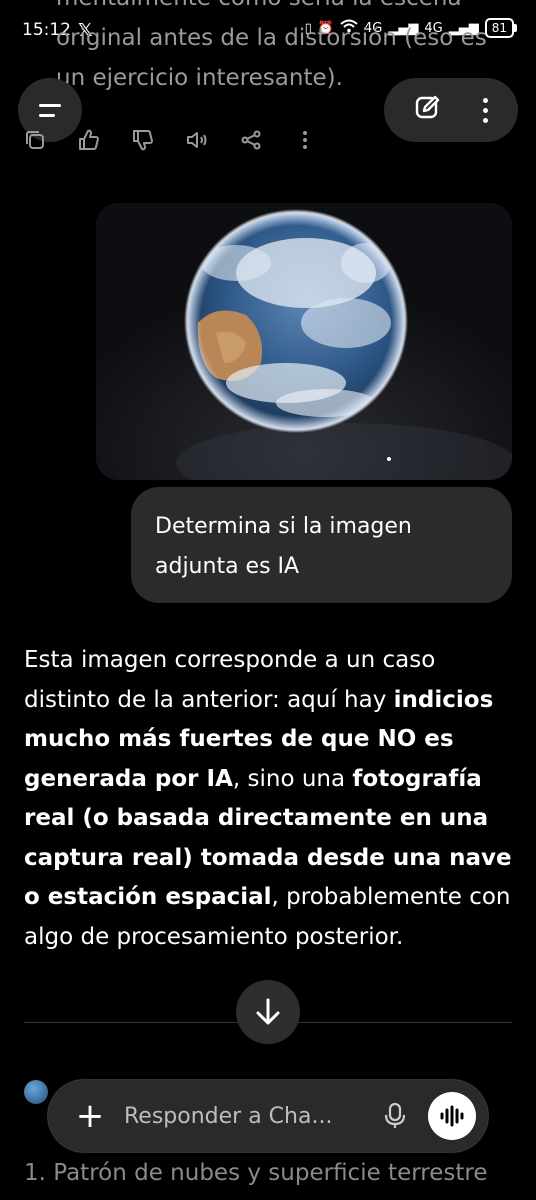 Image resolution: width=536 pixels, height=1200 pixels. Describe the element at coordinates (197, 140) in the screenshot. I see `read-aloud-icon` at that location.